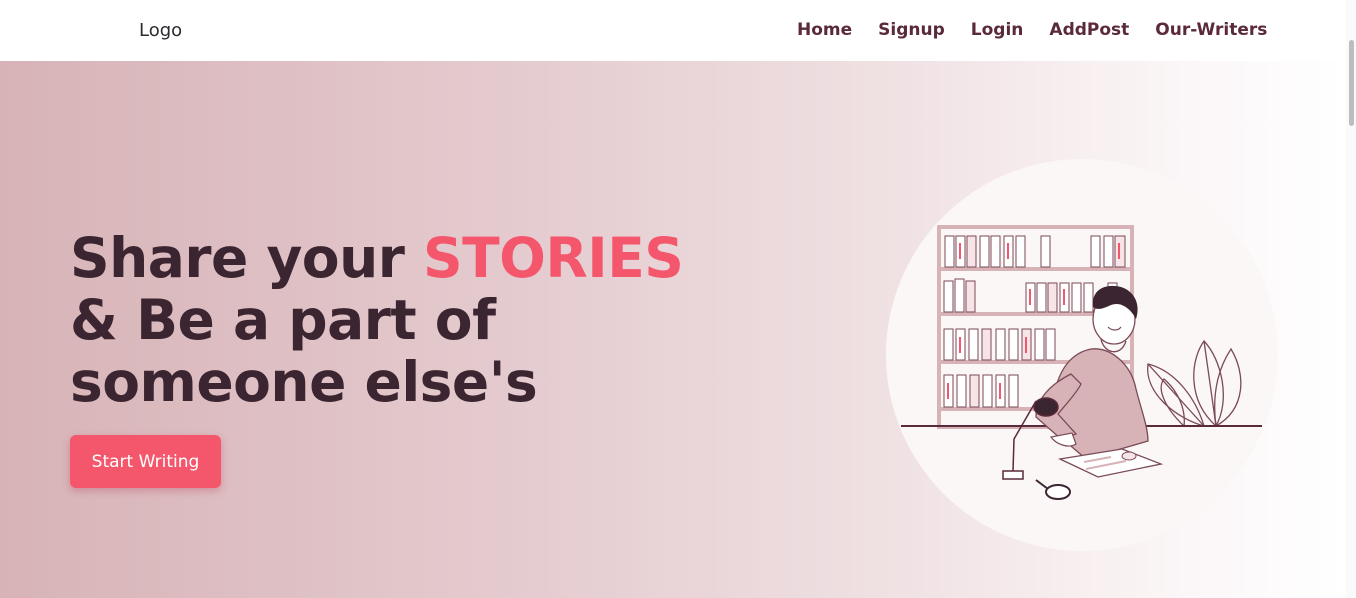  What do you see at coordinates (160, 30) in the screenshot?
I see `logo: Logo` at bounding box center [160, 30].